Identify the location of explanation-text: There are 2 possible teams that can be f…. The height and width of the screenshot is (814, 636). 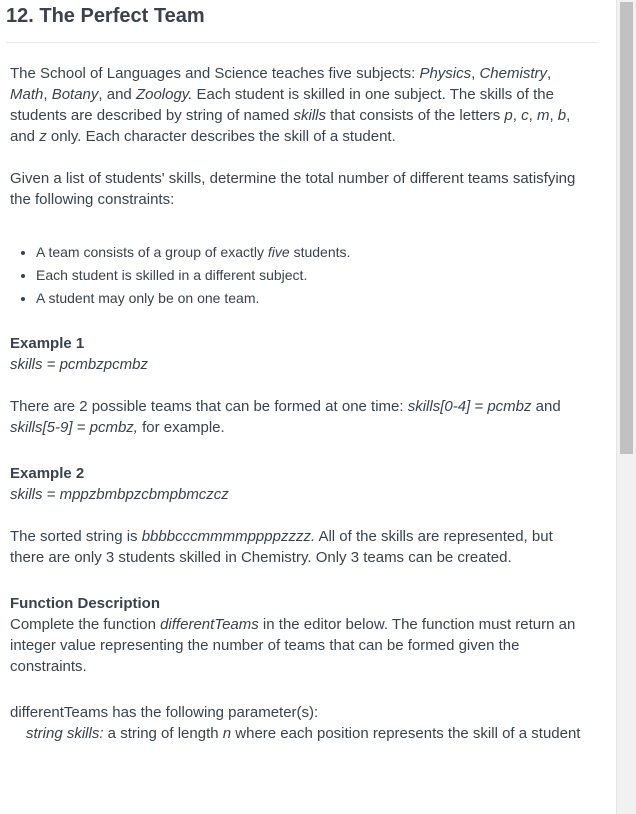
(209, 406).